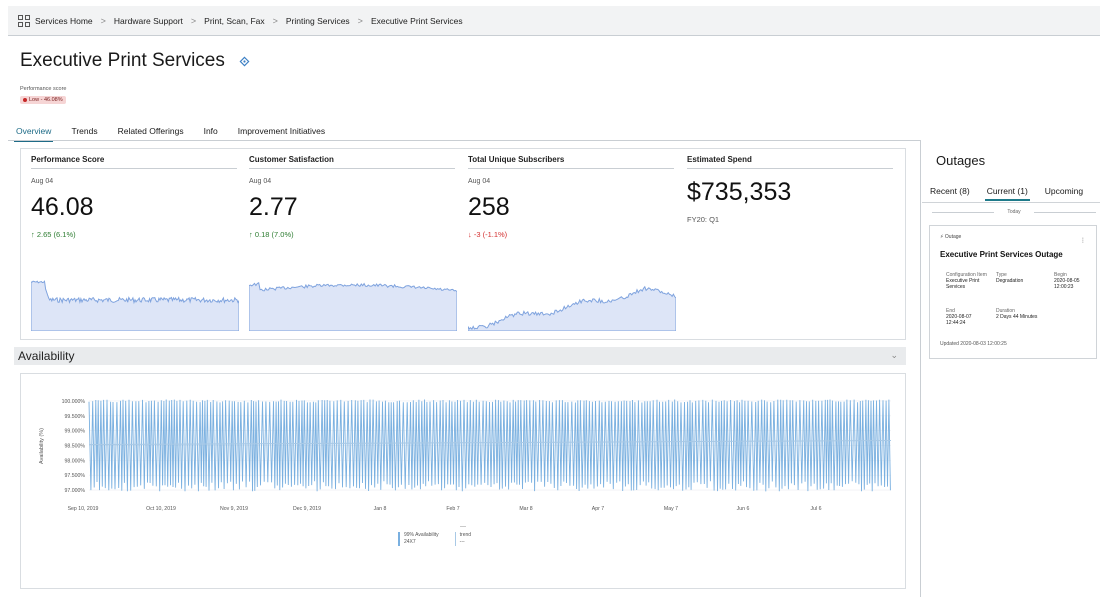 This screenshot has height=597, width=1100. I want to click on y-tick-label: 98.000%, so click(75, 461).